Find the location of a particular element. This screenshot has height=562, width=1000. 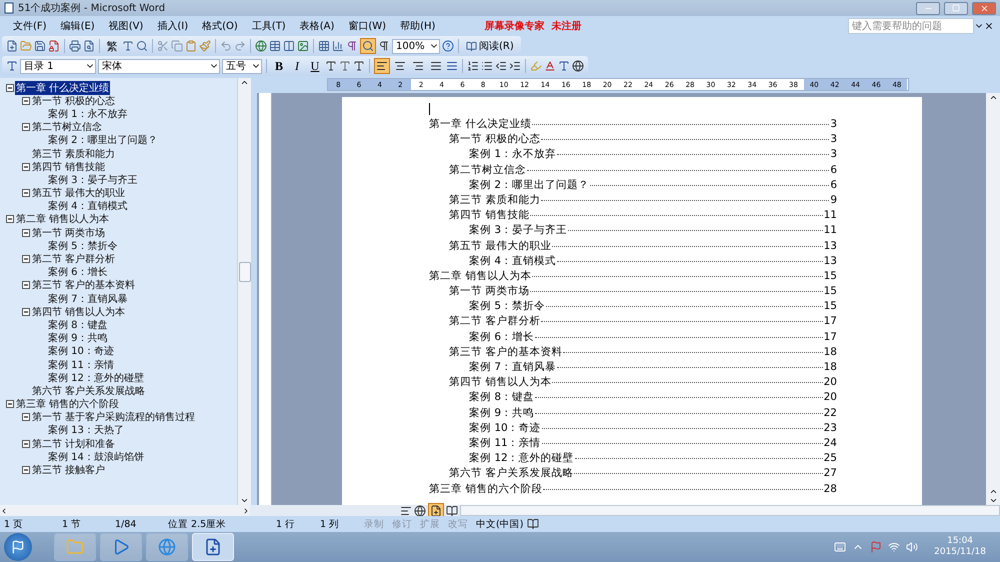

print-icon is located at coordinates (75, 46).